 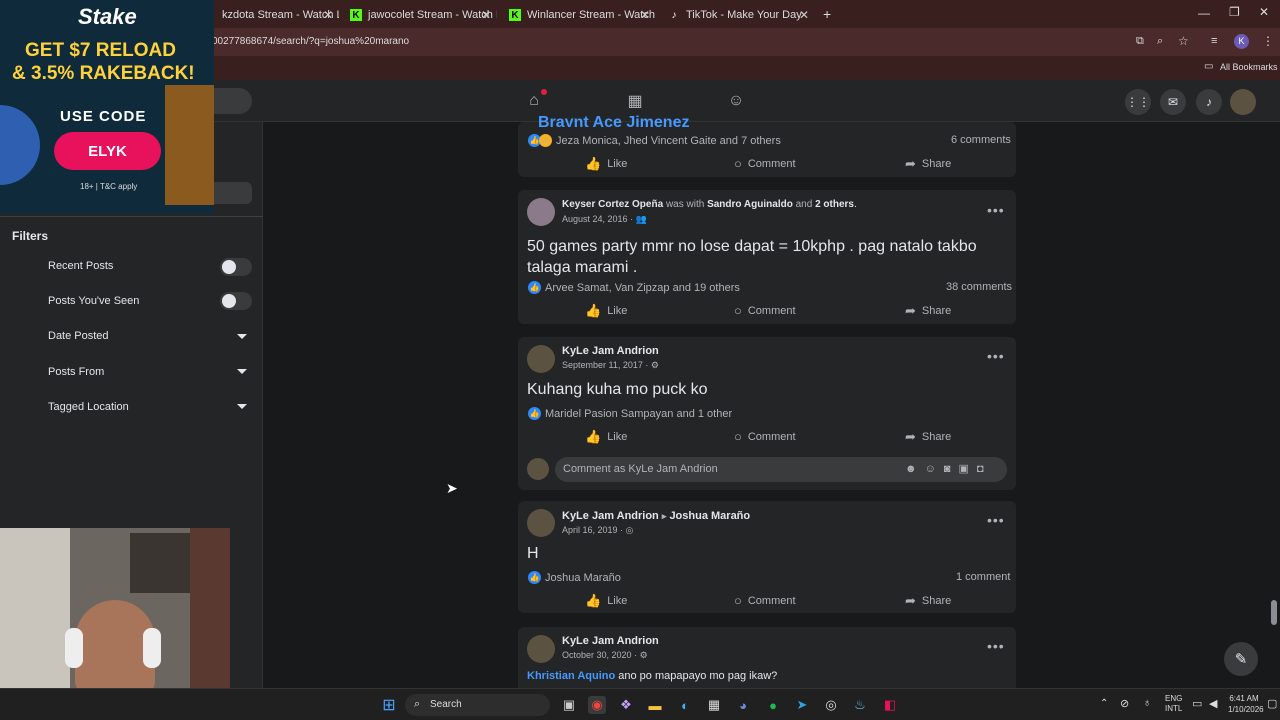 What do you see at coordinates (610, 365) in the screenshot?
I see `post-date: September 11, 2017 · ⚙` at bounding box center [610, 365].